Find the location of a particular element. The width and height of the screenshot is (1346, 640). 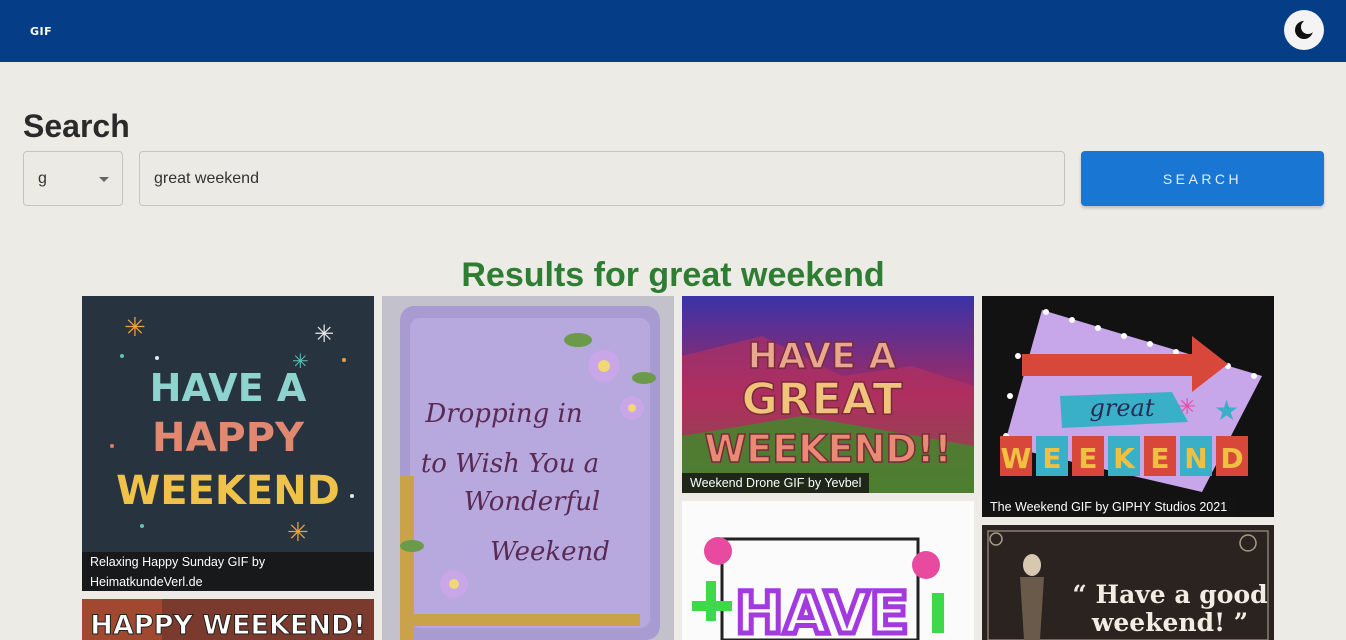

gif-thumbnail: “ Have a good weekend! ” is located at coordinates (1128, 582).